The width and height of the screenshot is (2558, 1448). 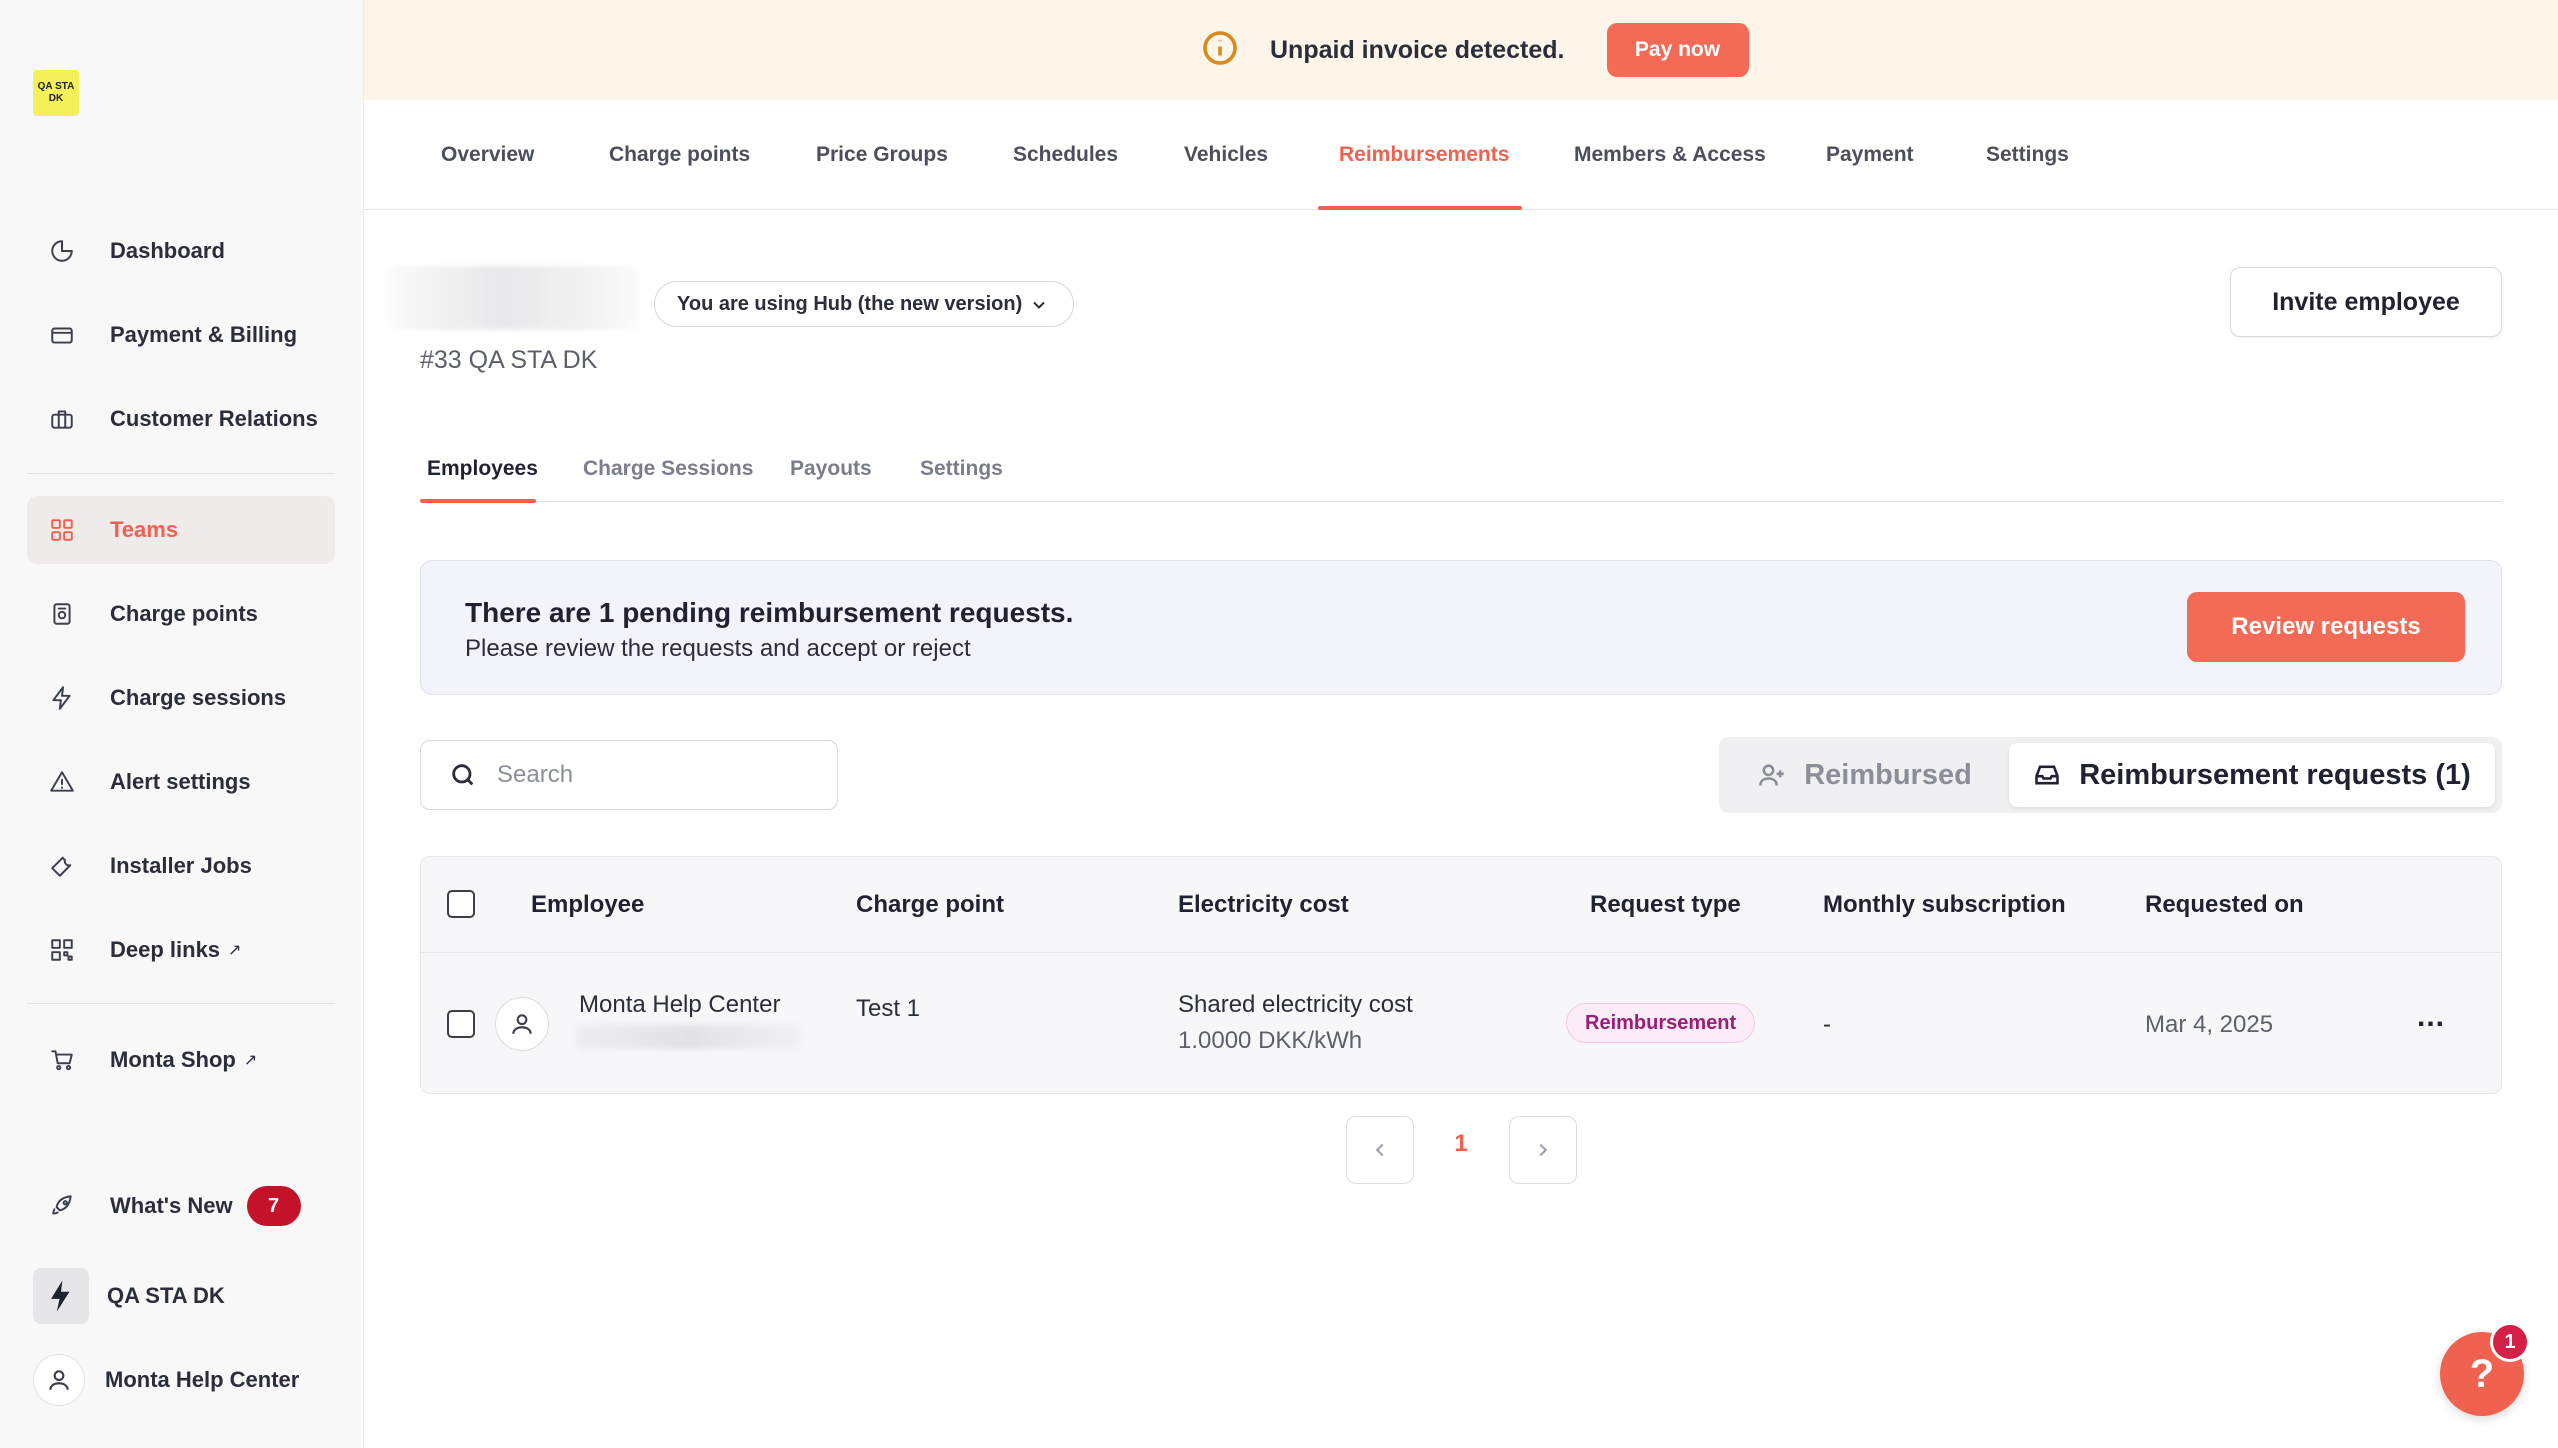 What do you see at coordinates (587, 905) in the screenshot?
I see `column-header-employee: Employee` at bounding box center [587, 905].